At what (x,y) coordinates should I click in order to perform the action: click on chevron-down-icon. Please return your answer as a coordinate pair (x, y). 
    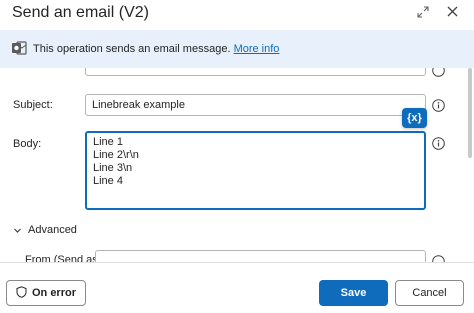
    Looking at the image, I should click on (17, 230).